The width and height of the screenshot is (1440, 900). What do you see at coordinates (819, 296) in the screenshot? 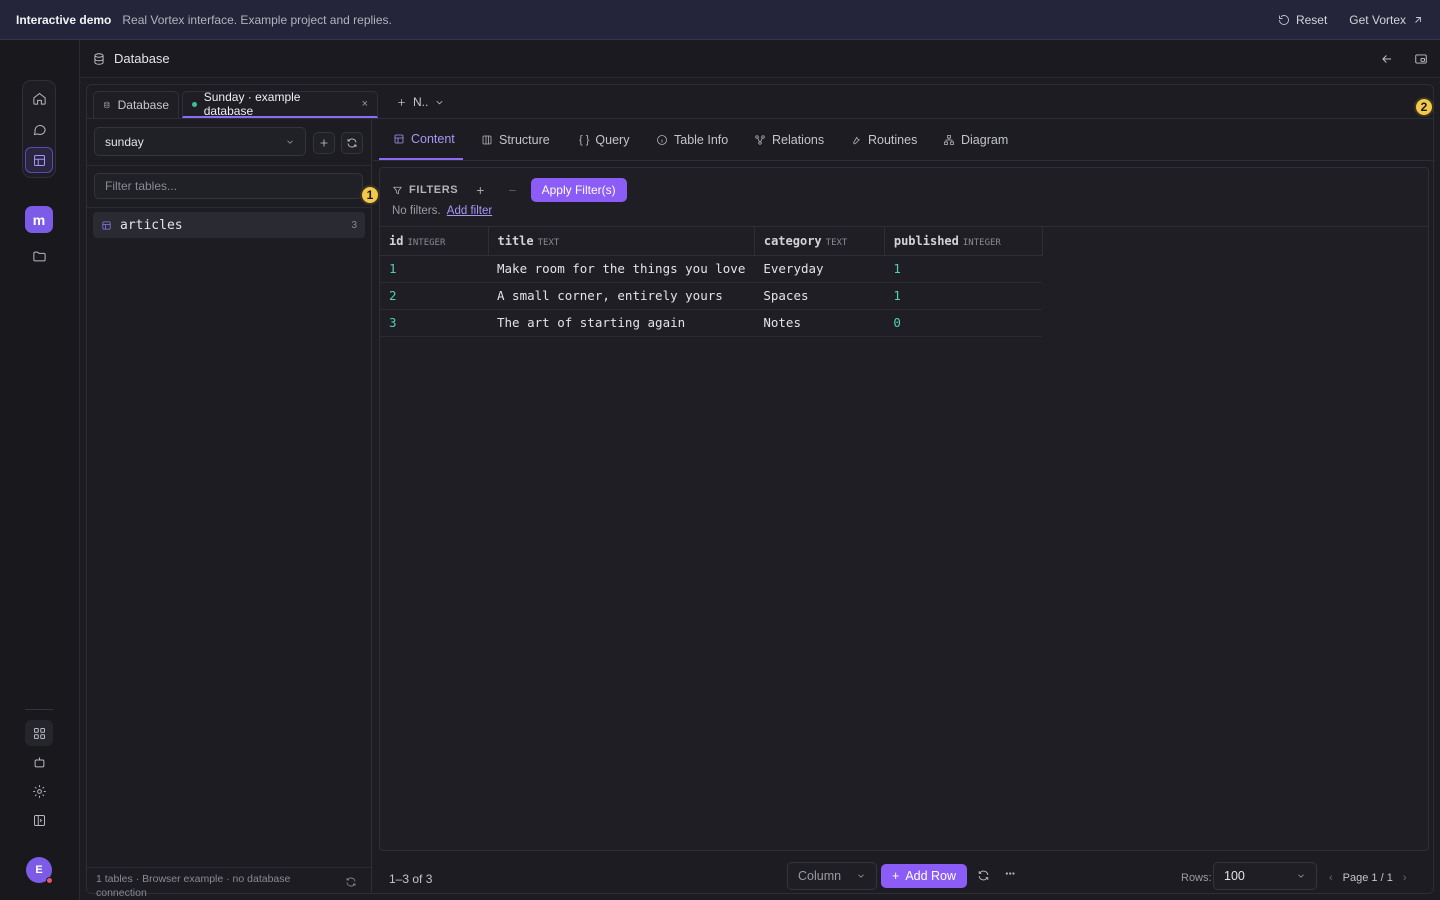
I see `cell-category: Spaces` at bounding box center [819, 296].